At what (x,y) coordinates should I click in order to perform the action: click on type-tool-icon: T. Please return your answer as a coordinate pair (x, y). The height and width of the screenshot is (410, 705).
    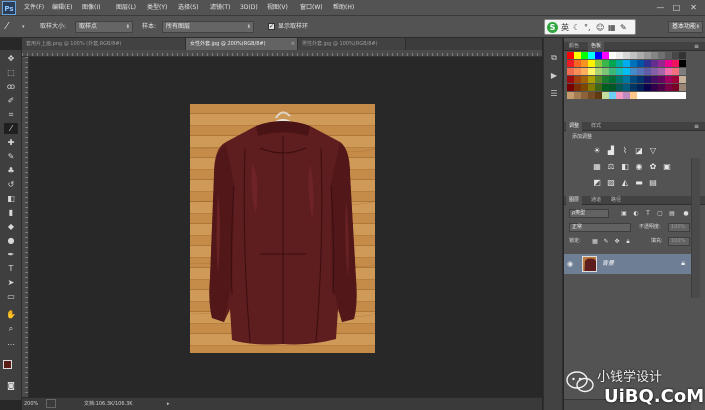
    Looking at the image, I should click on (11, 268).